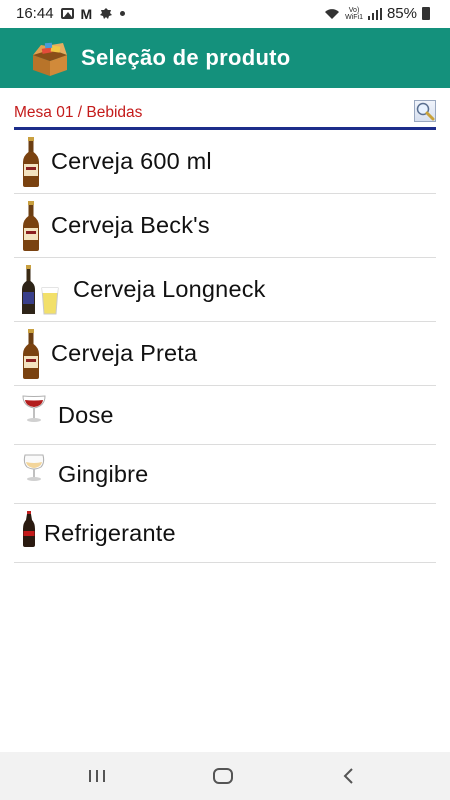  I want to click on longneck-and-glass-icon, so click(40, 289).